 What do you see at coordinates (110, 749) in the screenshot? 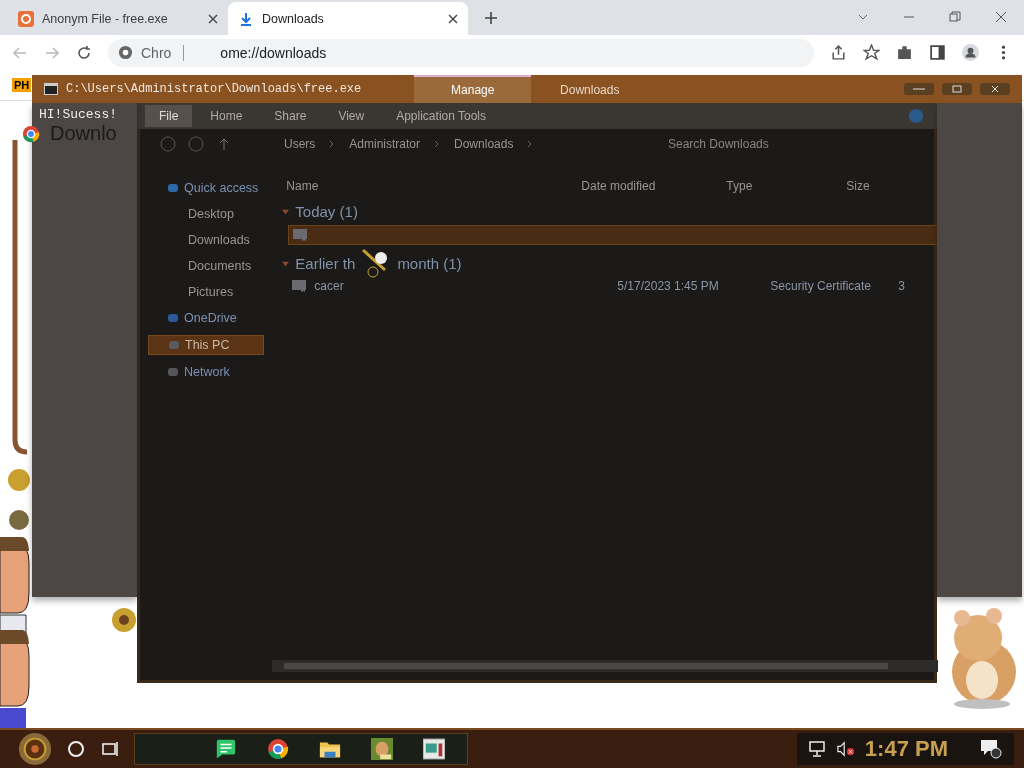
I see `task-view-icon` at bounding box center [110, 749].